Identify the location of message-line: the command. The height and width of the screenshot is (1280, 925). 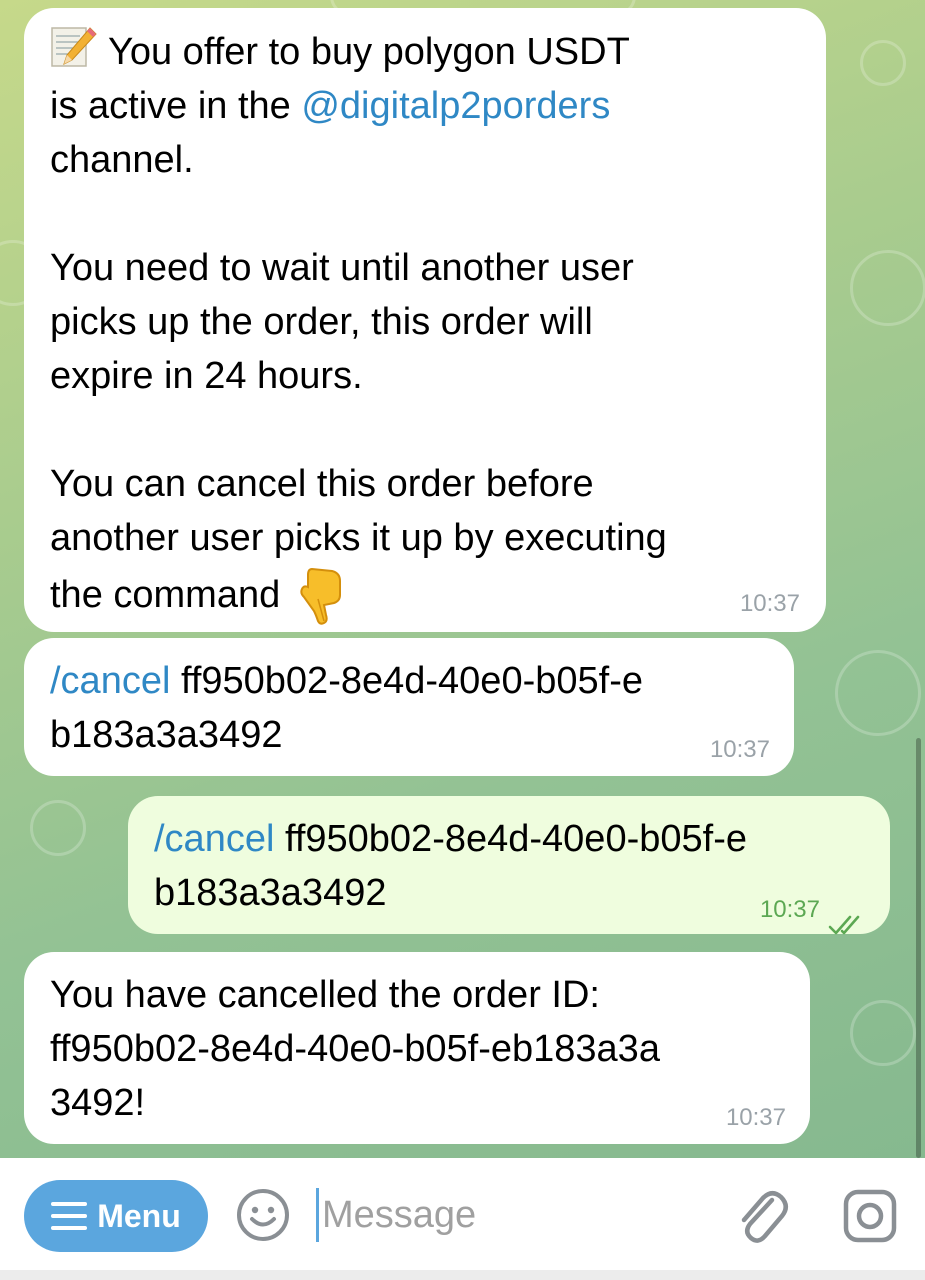
(425, 595).